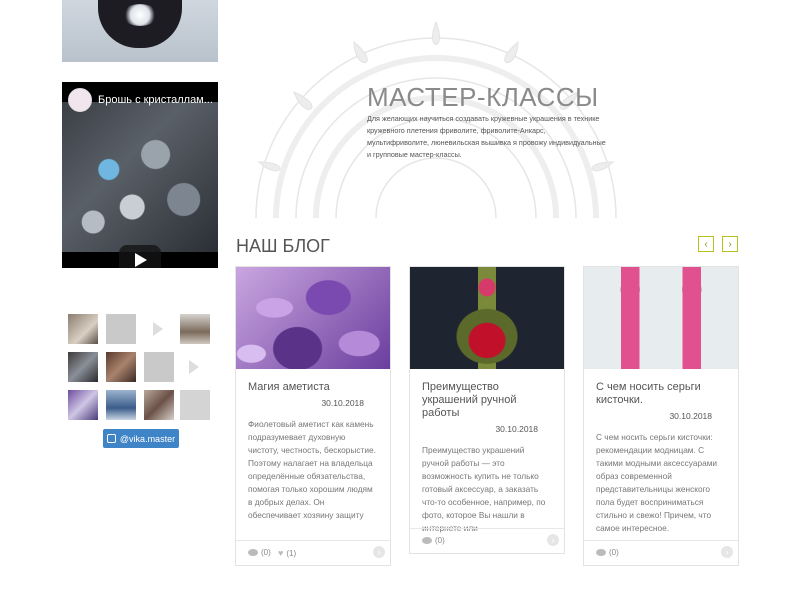 The image size is (800, 600). I want to click on post-footer: (0) ♥ (1) ›, so click(313, 552).